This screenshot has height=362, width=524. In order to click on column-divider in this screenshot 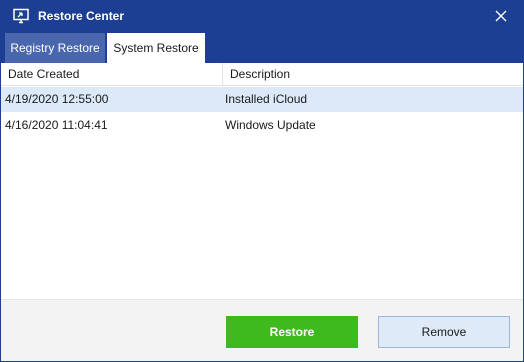, I will do `click(222, 74)`.